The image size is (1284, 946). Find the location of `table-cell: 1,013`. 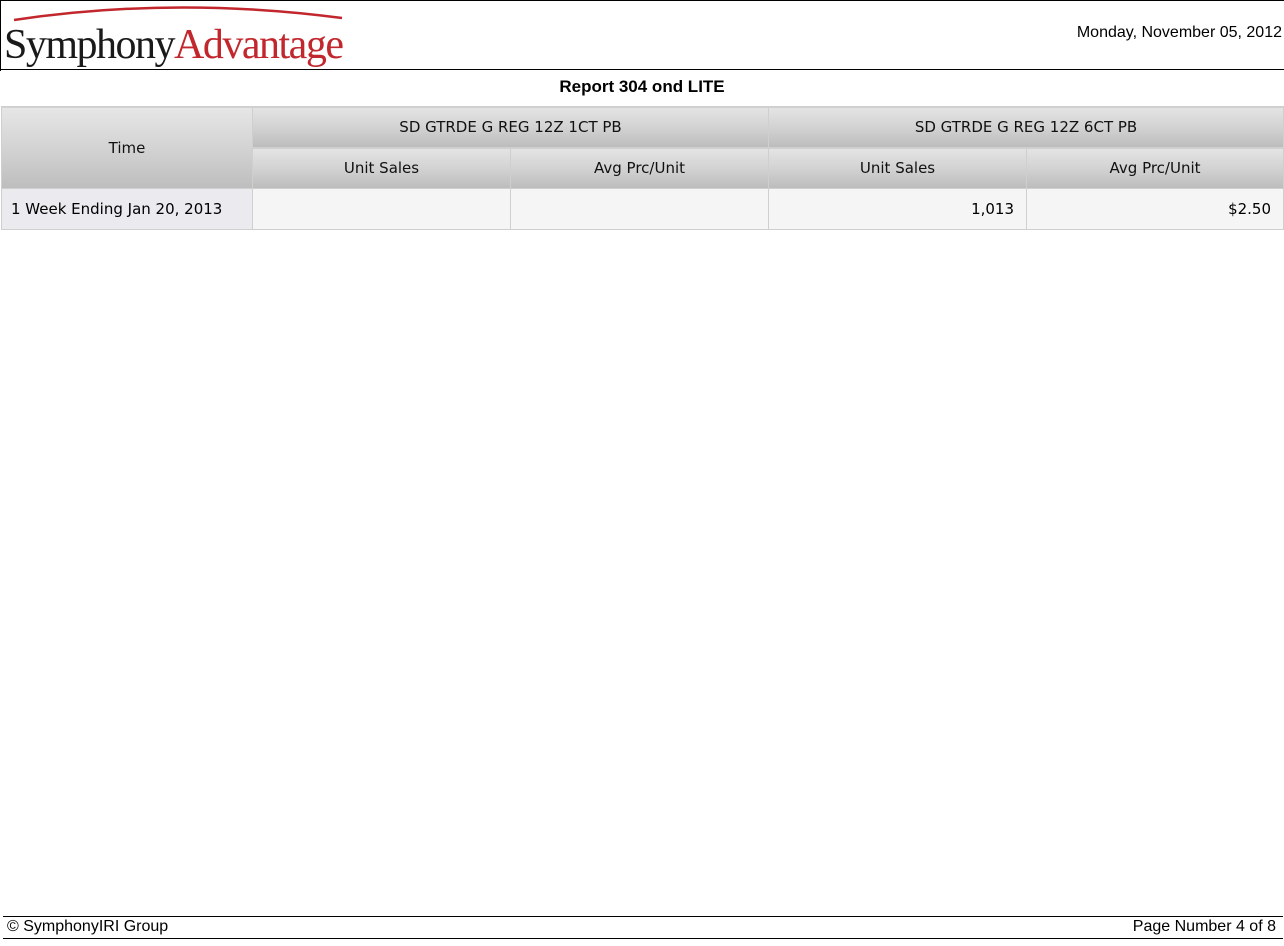

table-cell: 1,013 is located at coordinates (898, 209).